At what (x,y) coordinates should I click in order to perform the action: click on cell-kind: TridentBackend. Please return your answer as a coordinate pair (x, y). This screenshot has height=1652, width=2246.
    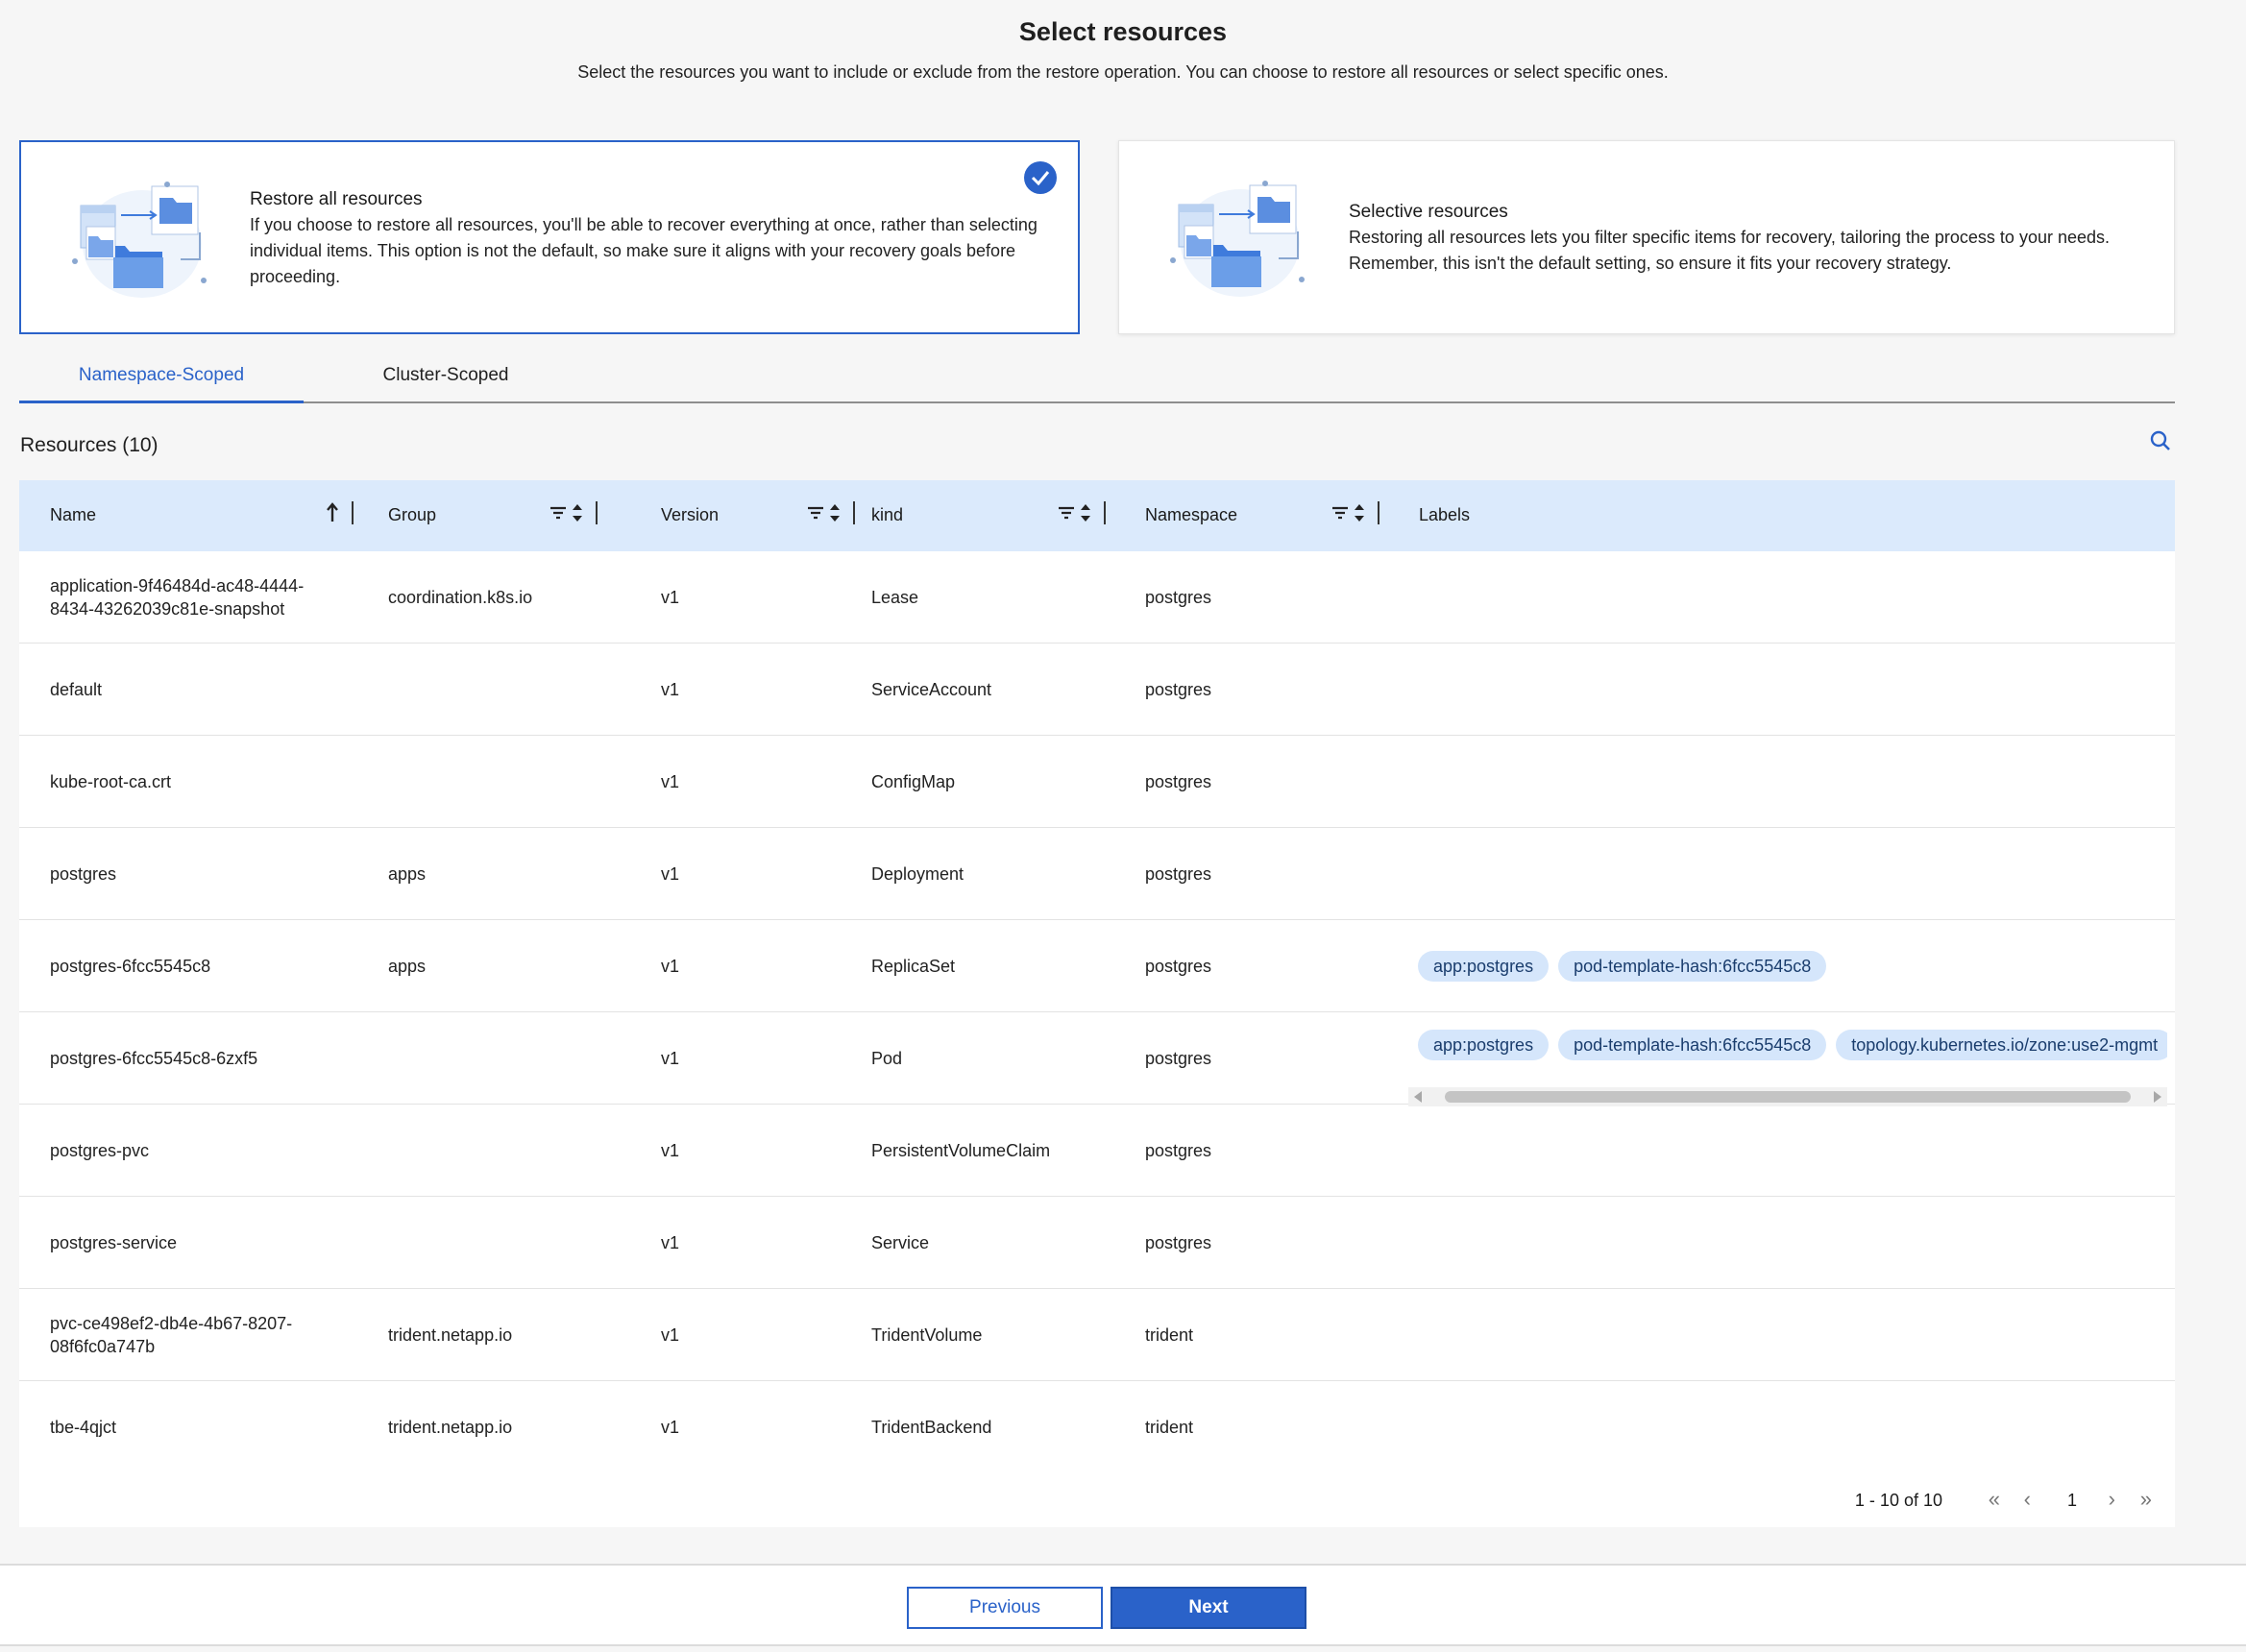
    Looking at the image, I should click on (932, 1427).